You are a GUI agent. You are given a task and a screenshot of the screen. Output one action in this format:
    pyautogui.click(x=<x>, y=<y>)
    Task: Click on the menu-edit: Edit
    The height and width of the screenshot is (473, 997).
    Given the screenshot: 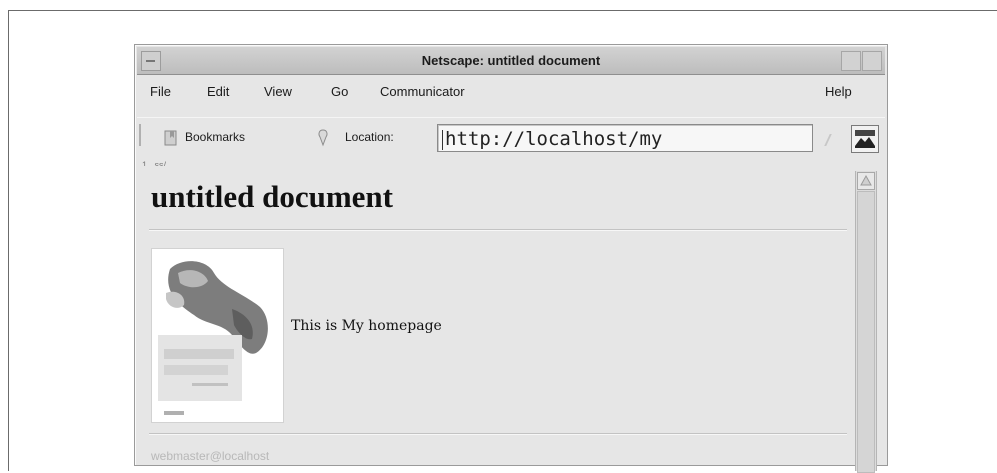 What is the action you would take?
    pyautogui.click(x=218, y=91)
    